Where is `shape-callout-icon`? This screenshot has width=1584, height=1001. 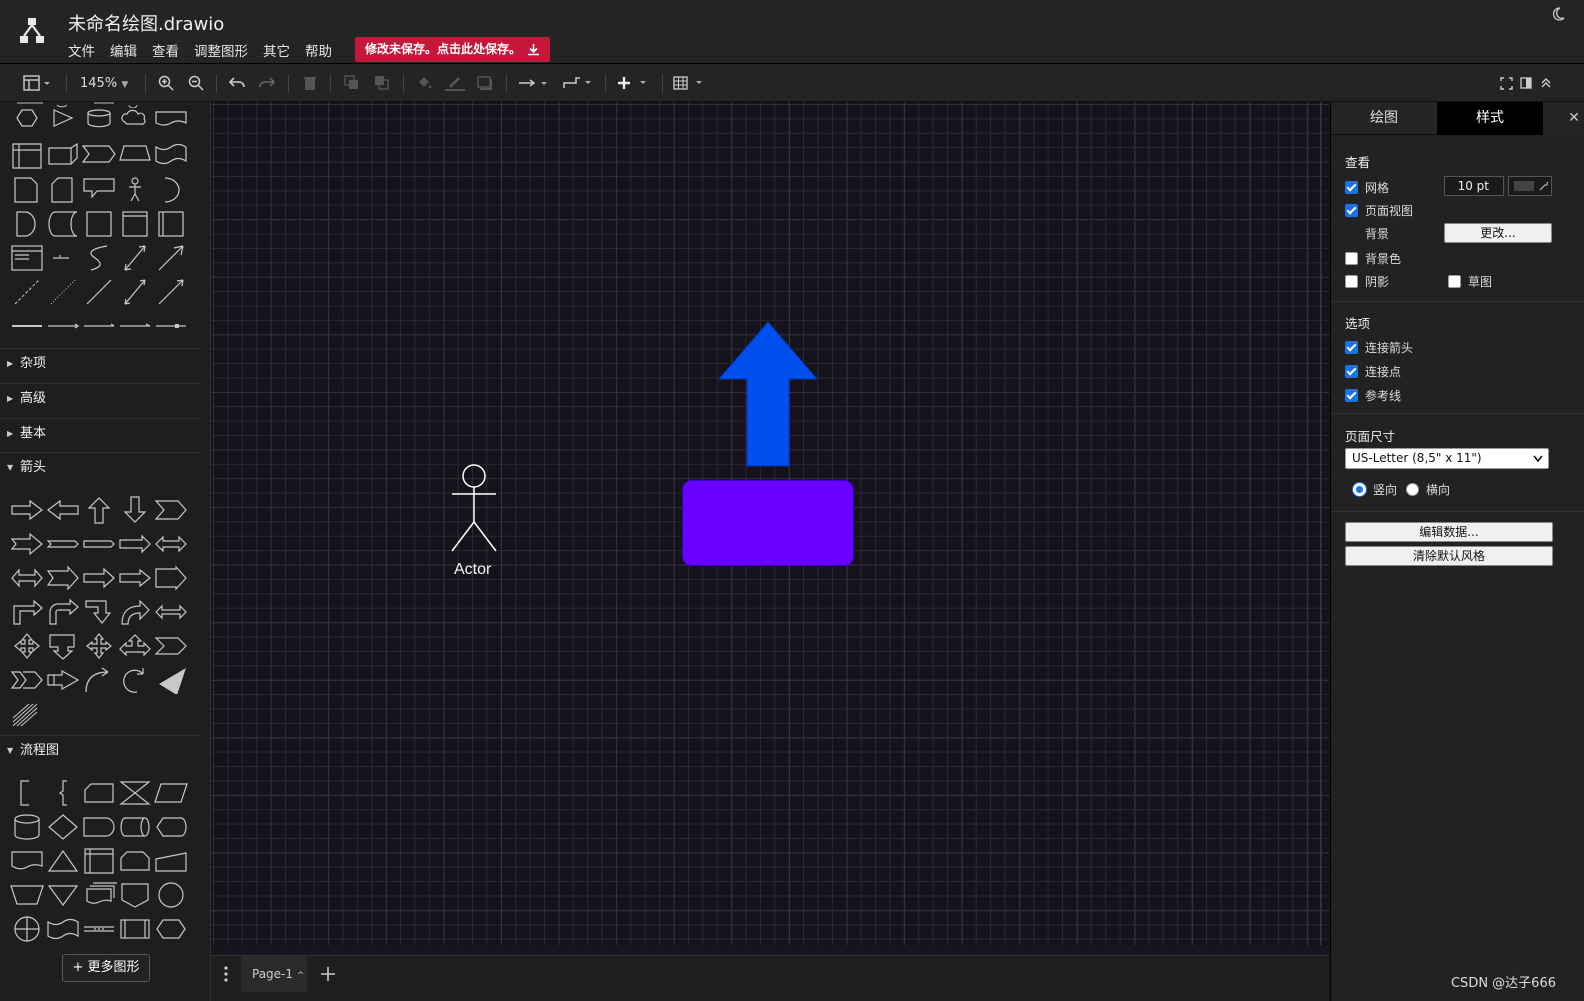
shape-callout-icon is located at coordinates (99, 190).